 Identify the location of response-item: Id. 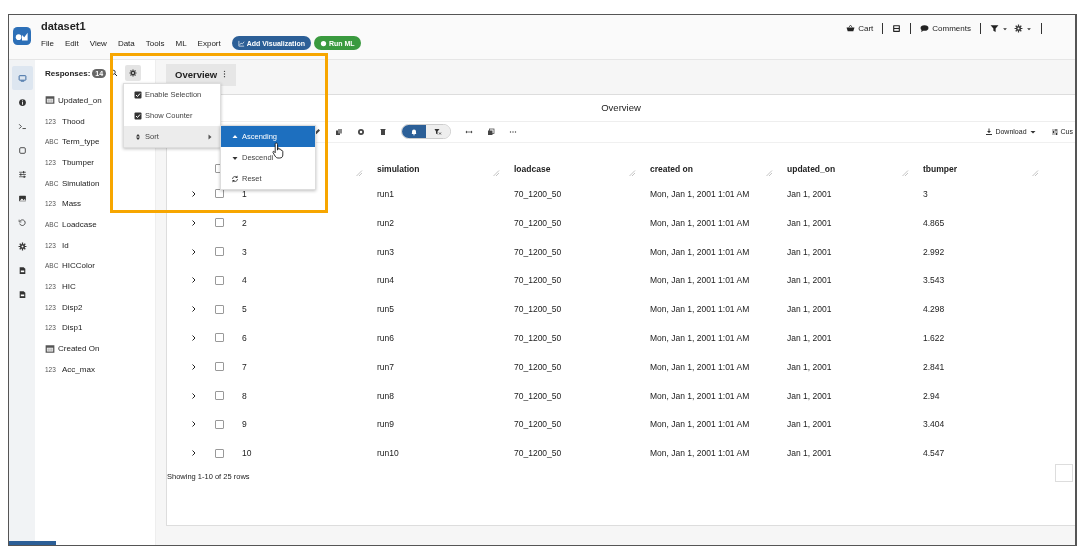
(65, 245).